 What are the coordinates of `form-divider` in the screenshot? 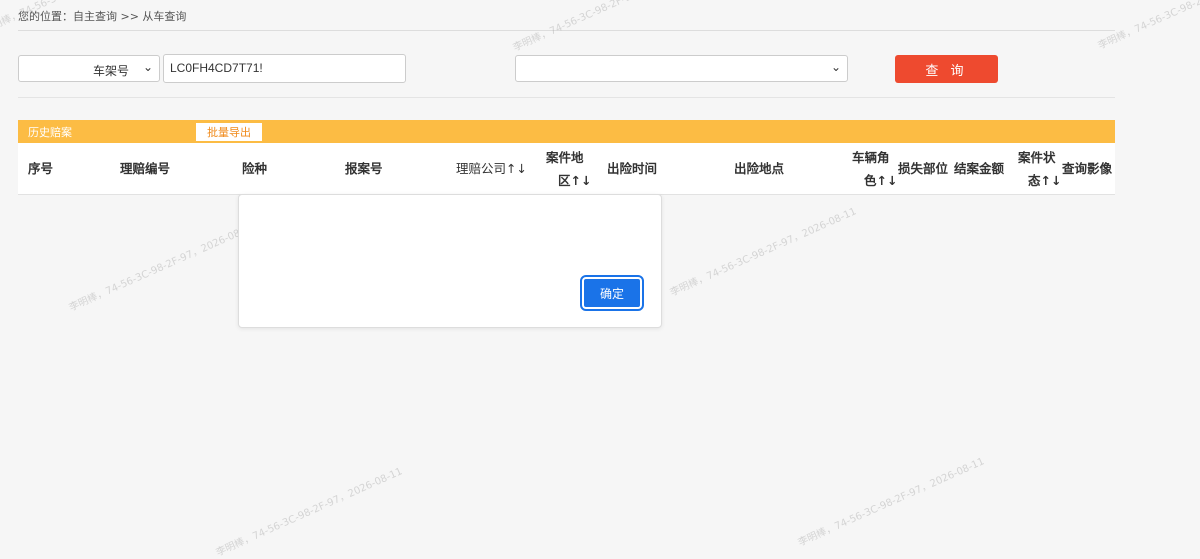 It's located at (566, 97).